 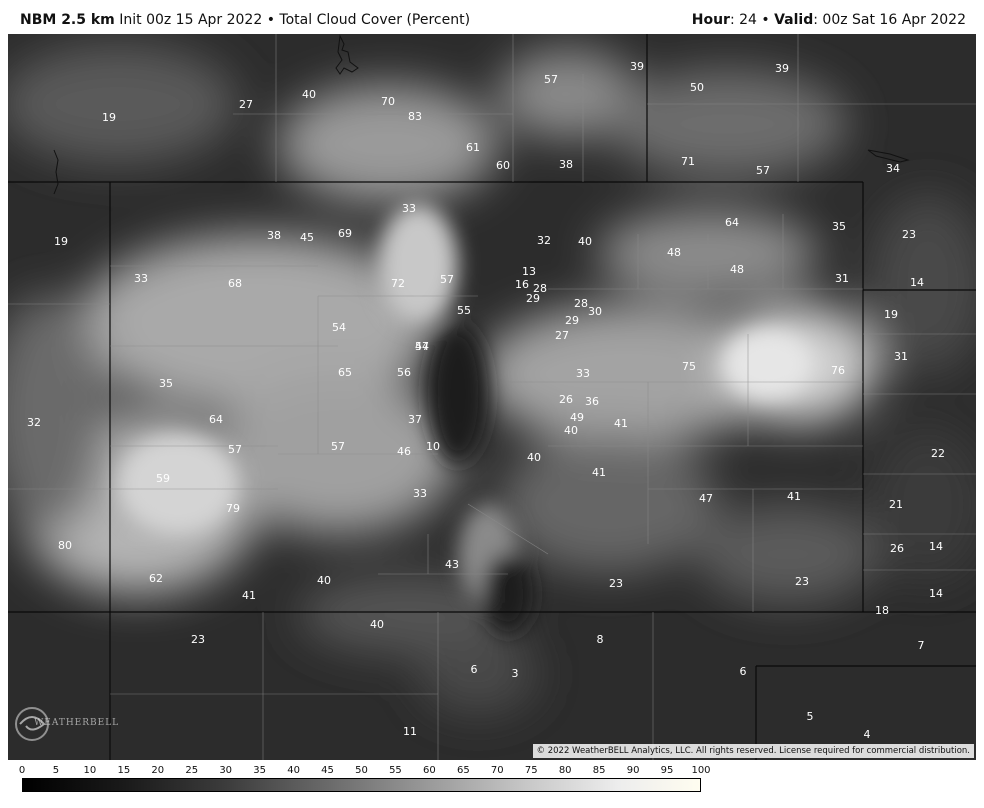 What do you see at coordinates (529, 271) in the screenshot?
I see `cloud-value-label: 13` at bounding box center [529, 271].